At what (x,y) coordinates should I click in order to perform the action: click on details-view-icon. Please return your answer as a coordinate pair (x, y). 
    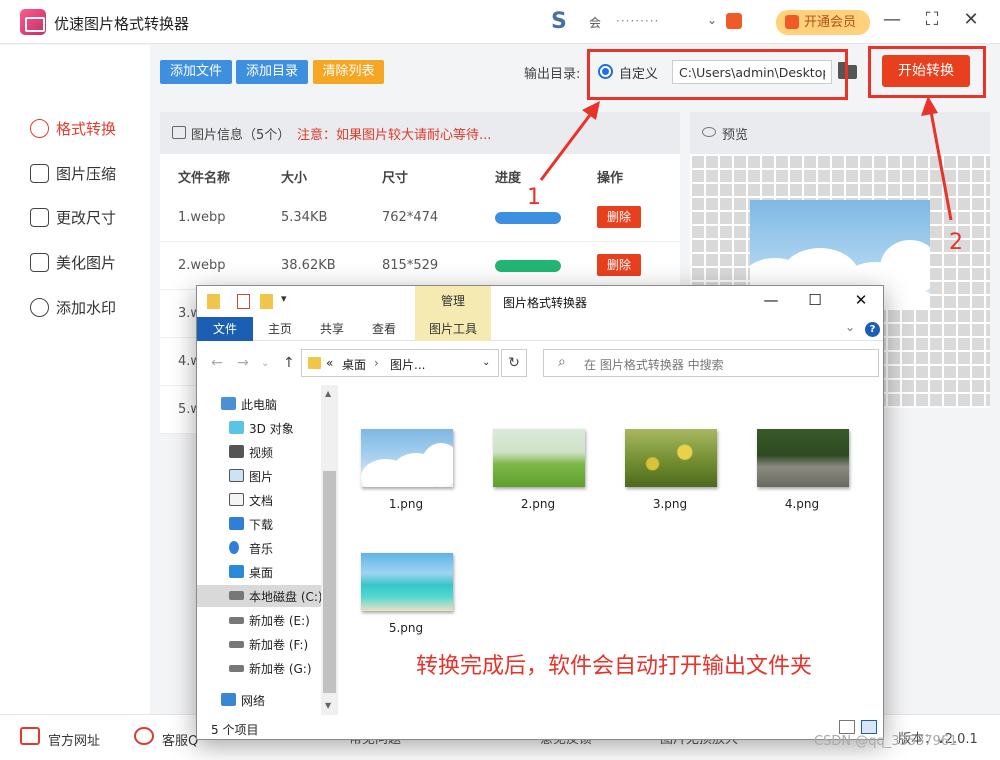
    Looking at the image, I should click on (847, 727).